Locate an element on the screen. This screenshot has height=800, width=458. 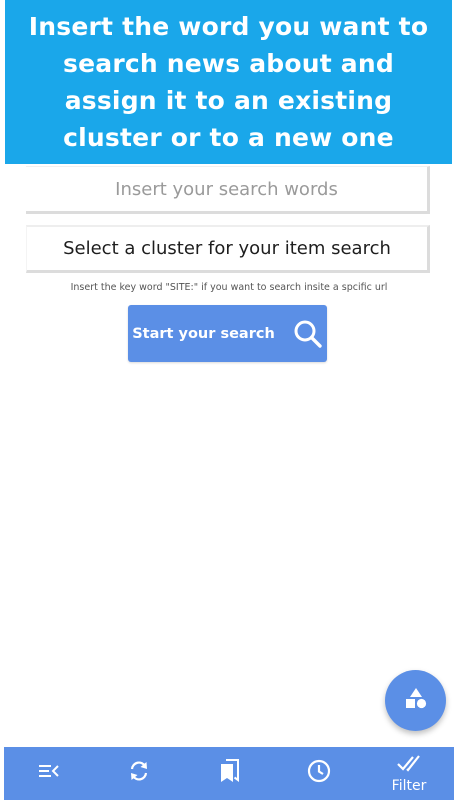
filter-label: Filter is located at coordinates (409, 786).